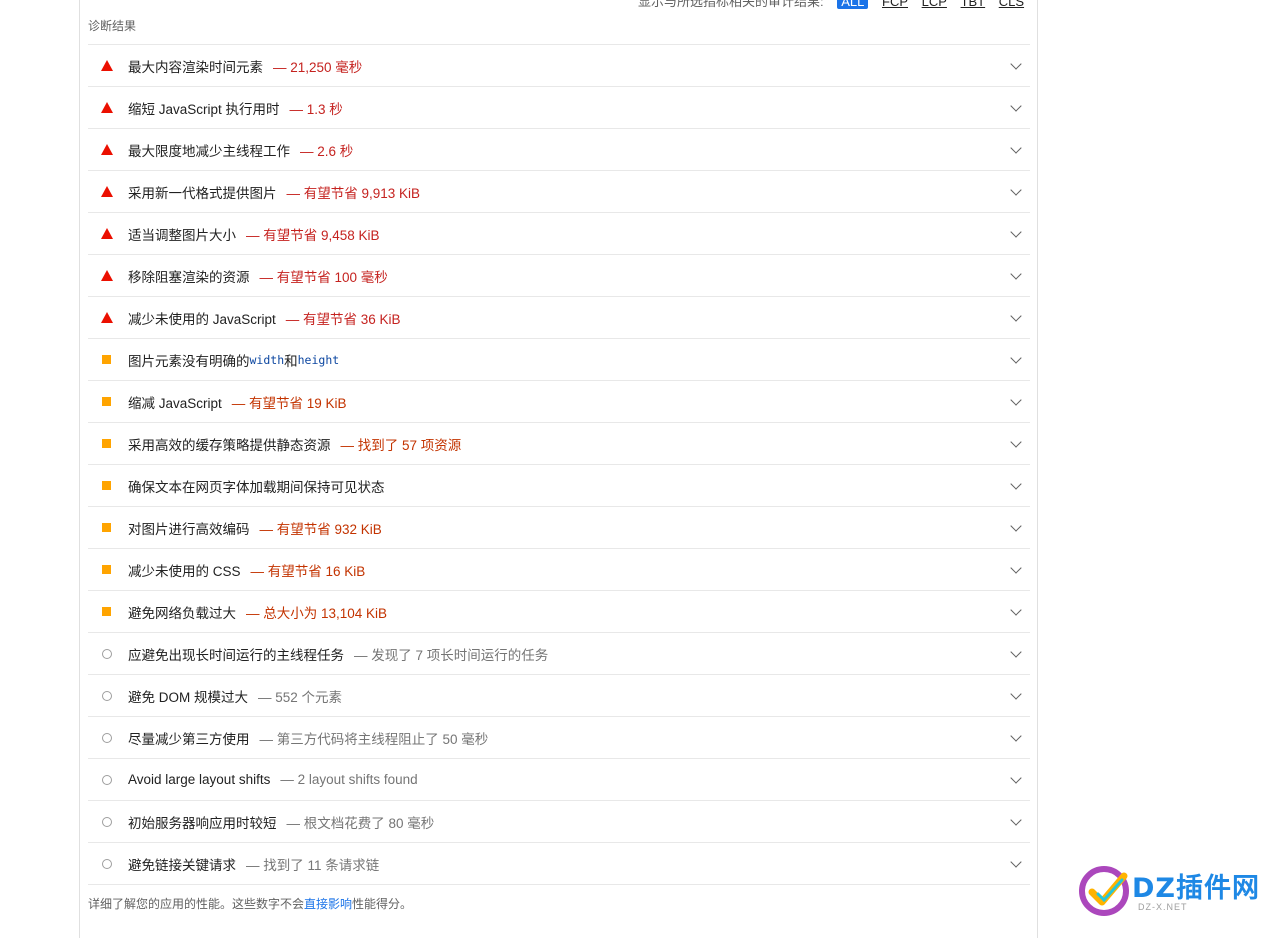 This screenshot has width=1281, height=938. I want to click on audit-display-value: — 2.6 秒, so click(327, 151).